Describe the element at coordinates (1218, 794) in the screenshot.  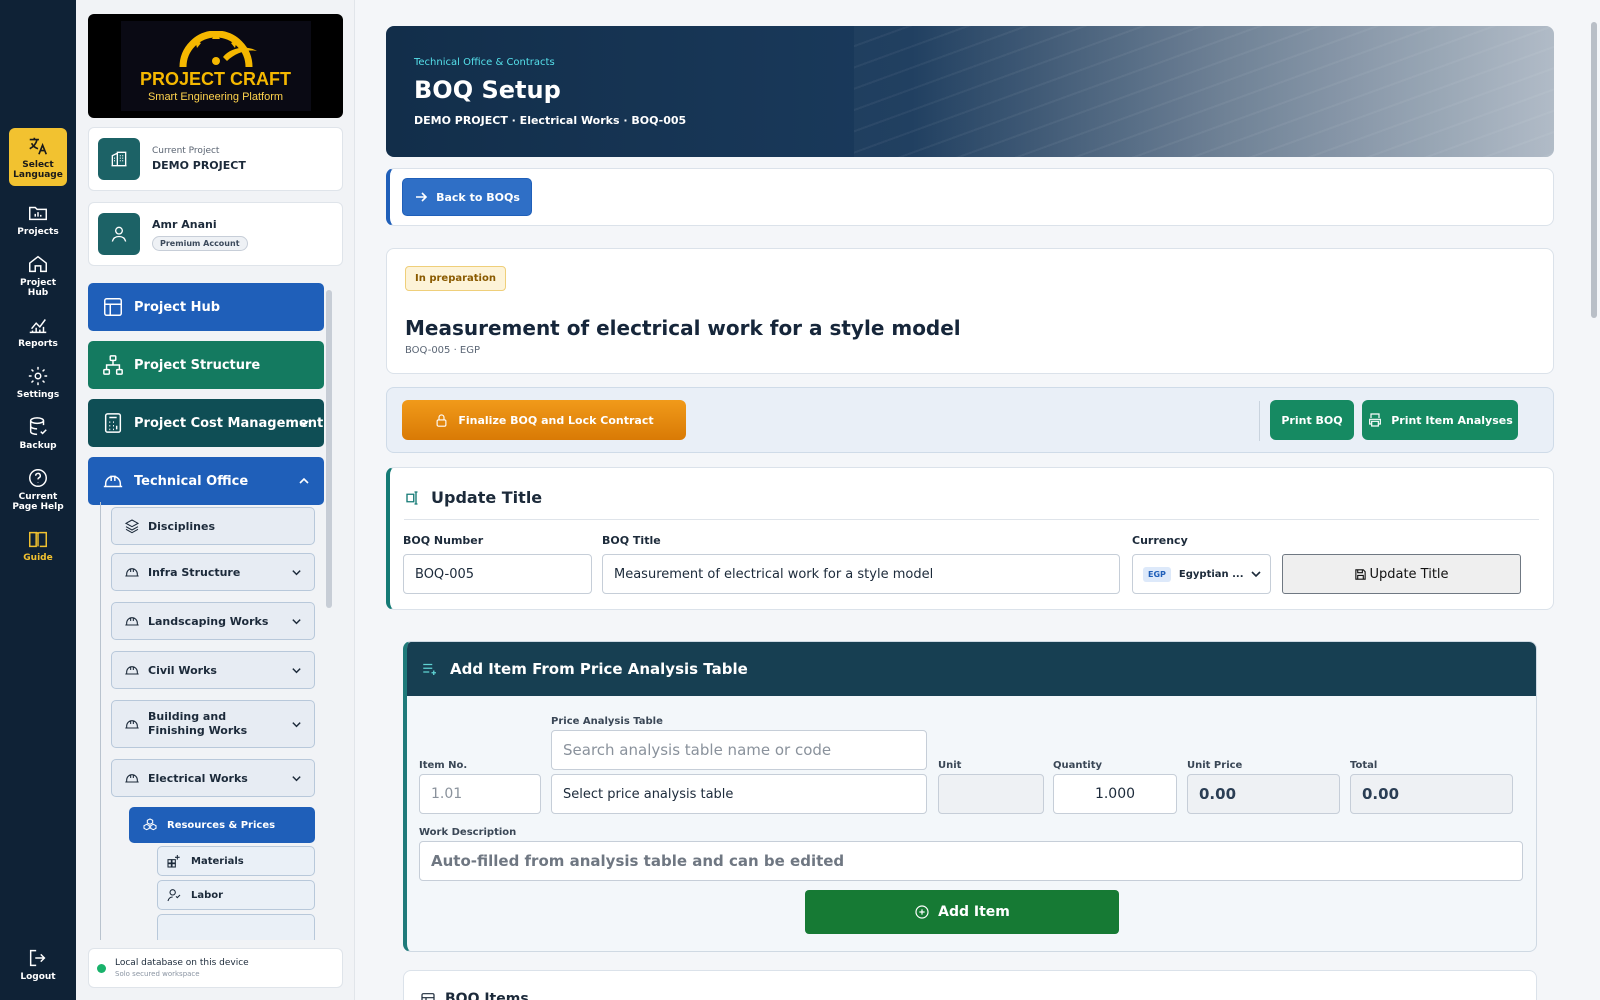
I see `unit-price-value: 0.00` at that location.